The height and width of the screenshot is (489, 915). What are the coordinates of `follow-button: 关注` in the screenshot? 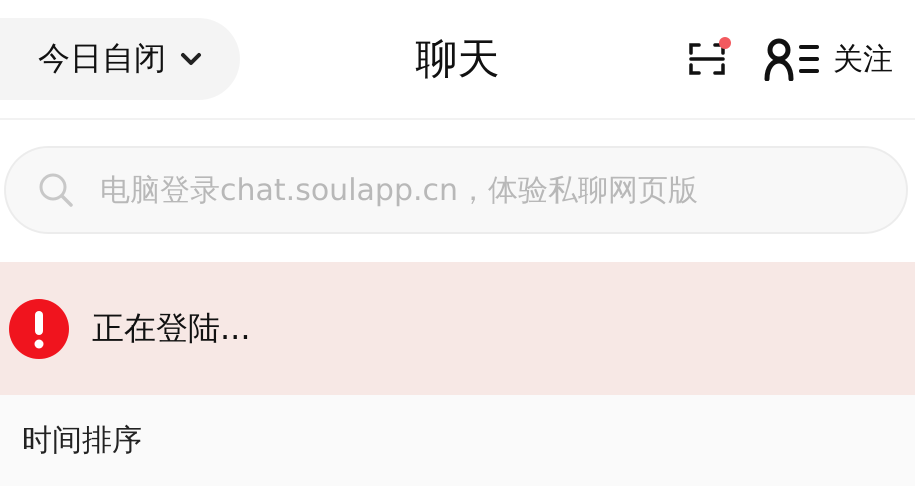 It's located at (828, 59).